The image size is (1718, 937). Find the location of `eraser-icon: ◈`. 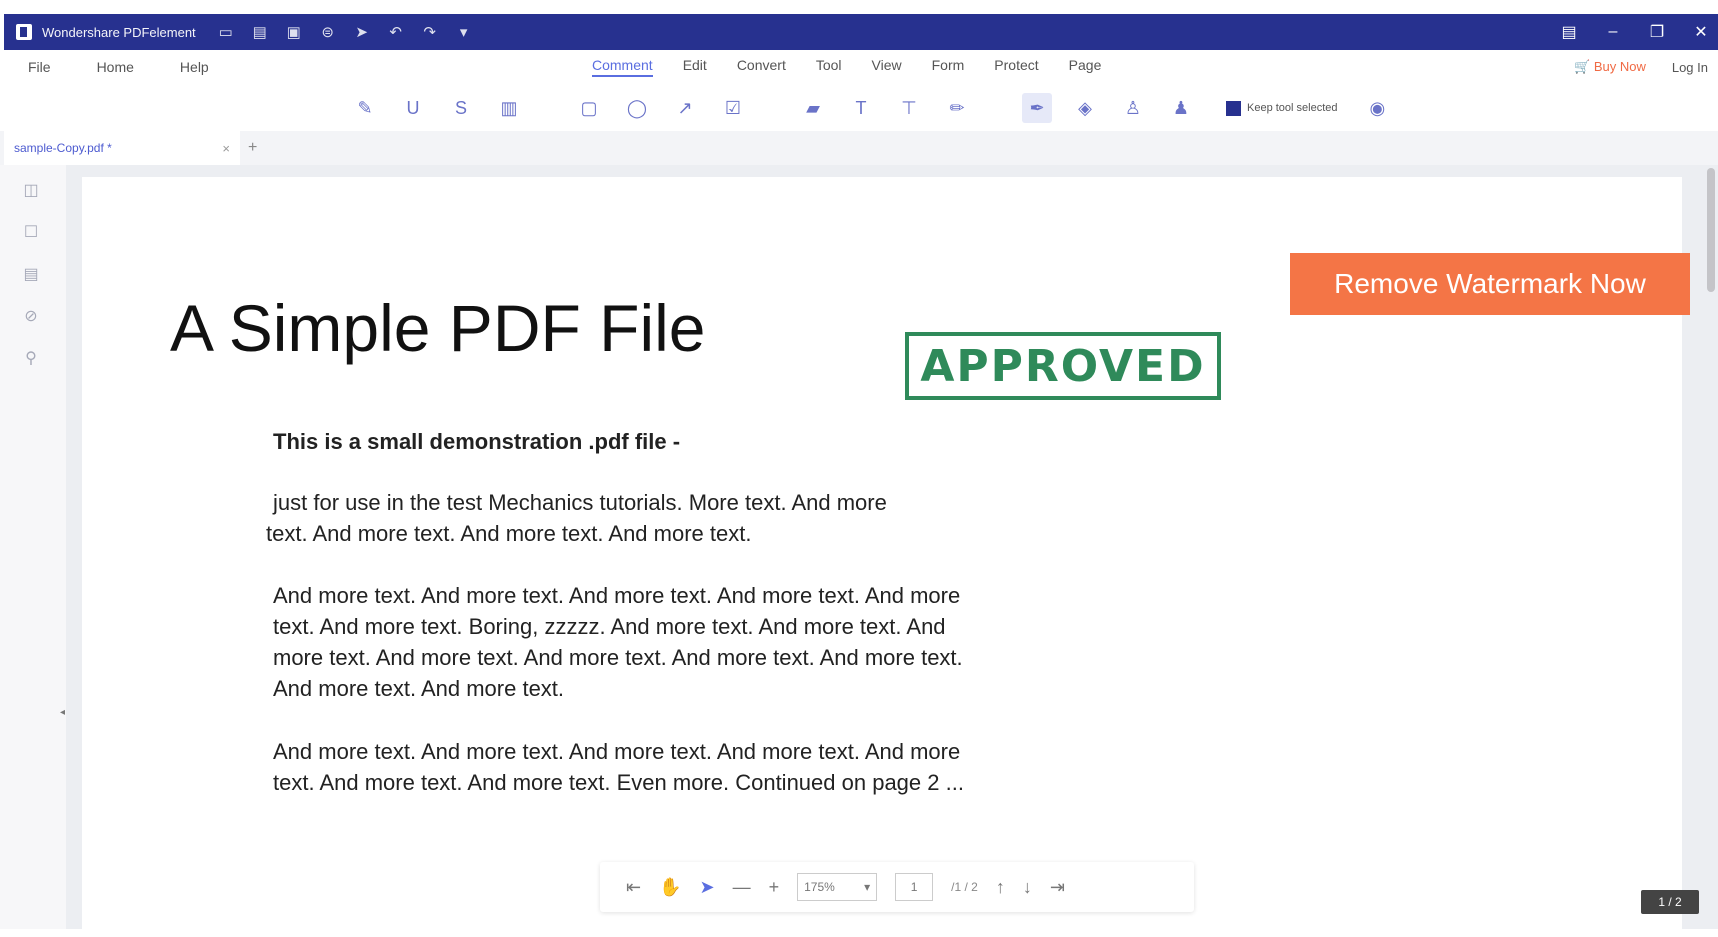

eraser-icon: ◈ is located at coordinates (1085, 108).